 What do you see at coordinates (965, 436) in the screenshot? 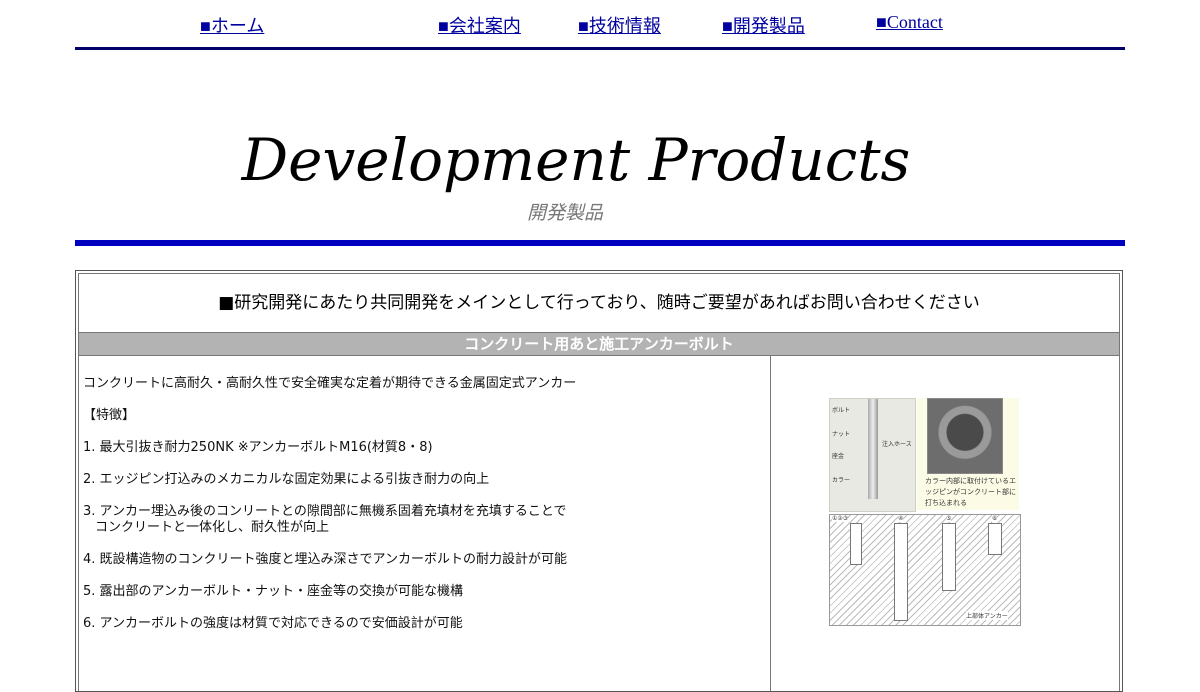
I see `collar-metal-shape` at bounding box center [965, 436].